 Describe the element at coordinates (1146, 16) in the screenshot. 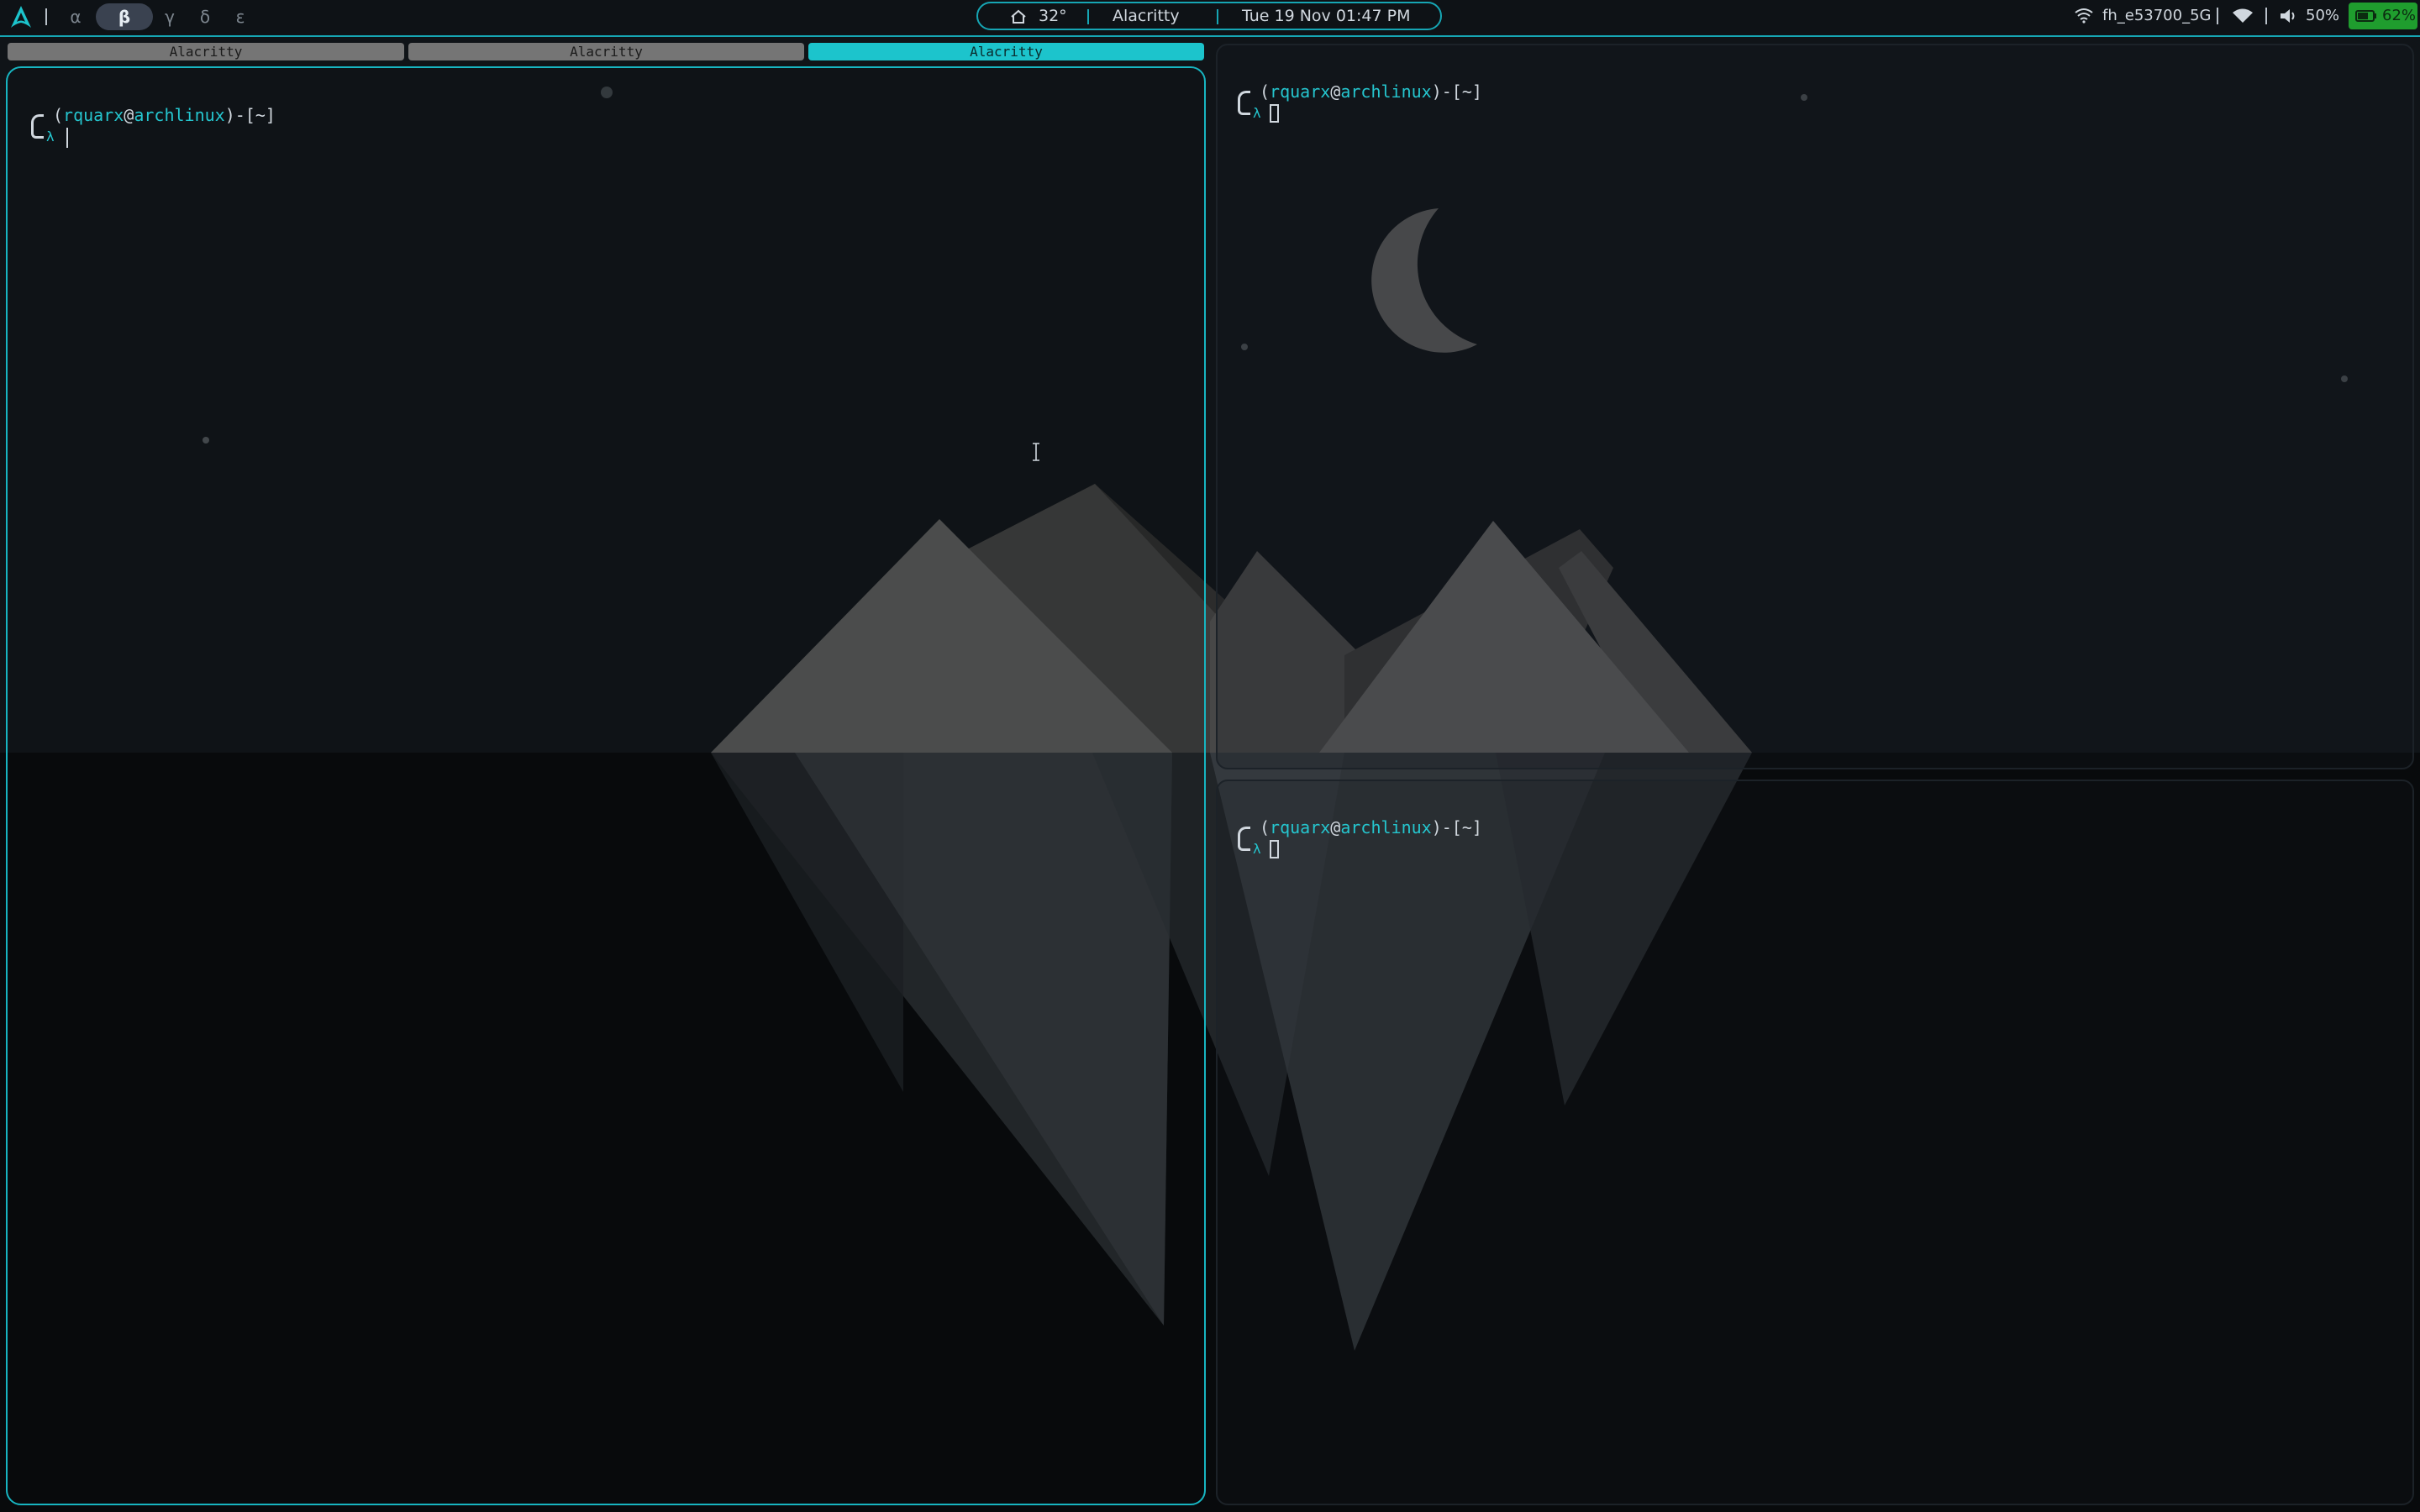

I see `active-window-title: Alacritty` at that location.